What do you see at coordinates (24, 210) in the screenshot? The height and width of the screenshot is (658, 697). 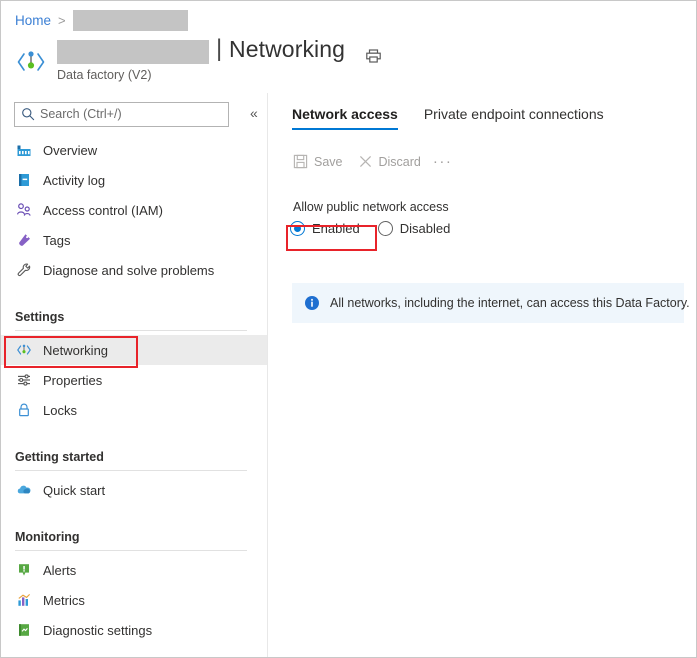 I see `people-icon` at bounding box center [24, 210].